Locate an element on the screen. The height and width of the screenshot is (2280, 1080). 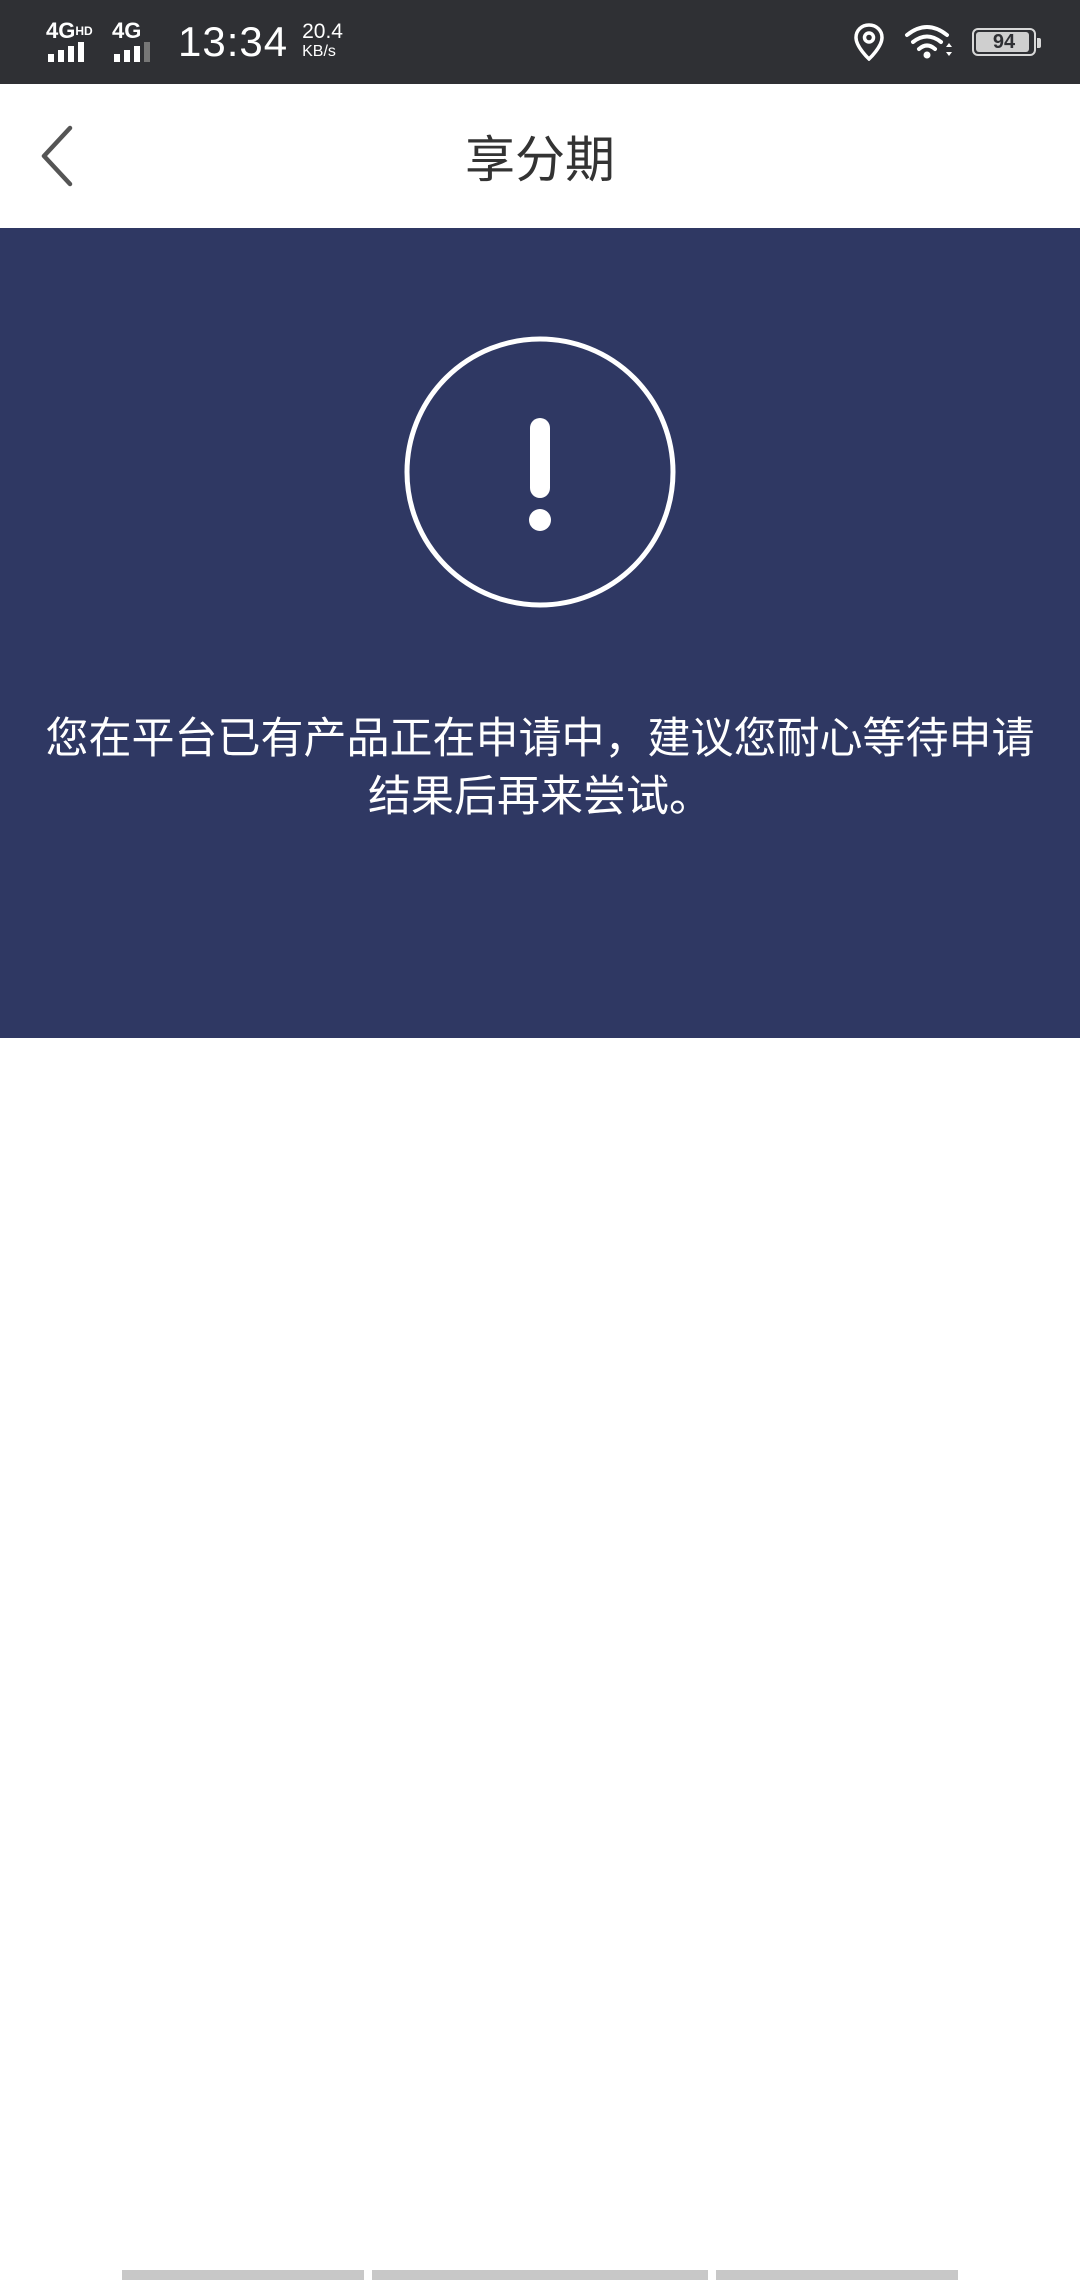
clock: 13:34 is located at coordinates (233, 41).